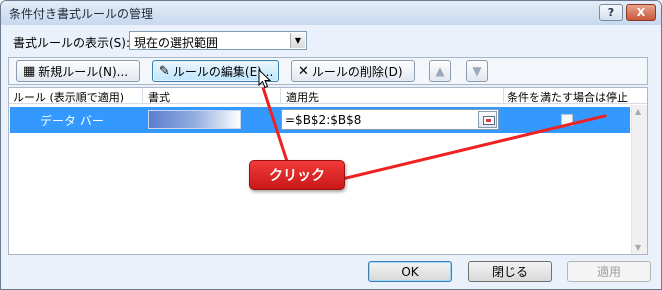 The height and width of the screenshot is (290, 662). Describe the element at coordinates (297, 40) in the screenshot. I see `chevron-down-icon: ▼` at that location.